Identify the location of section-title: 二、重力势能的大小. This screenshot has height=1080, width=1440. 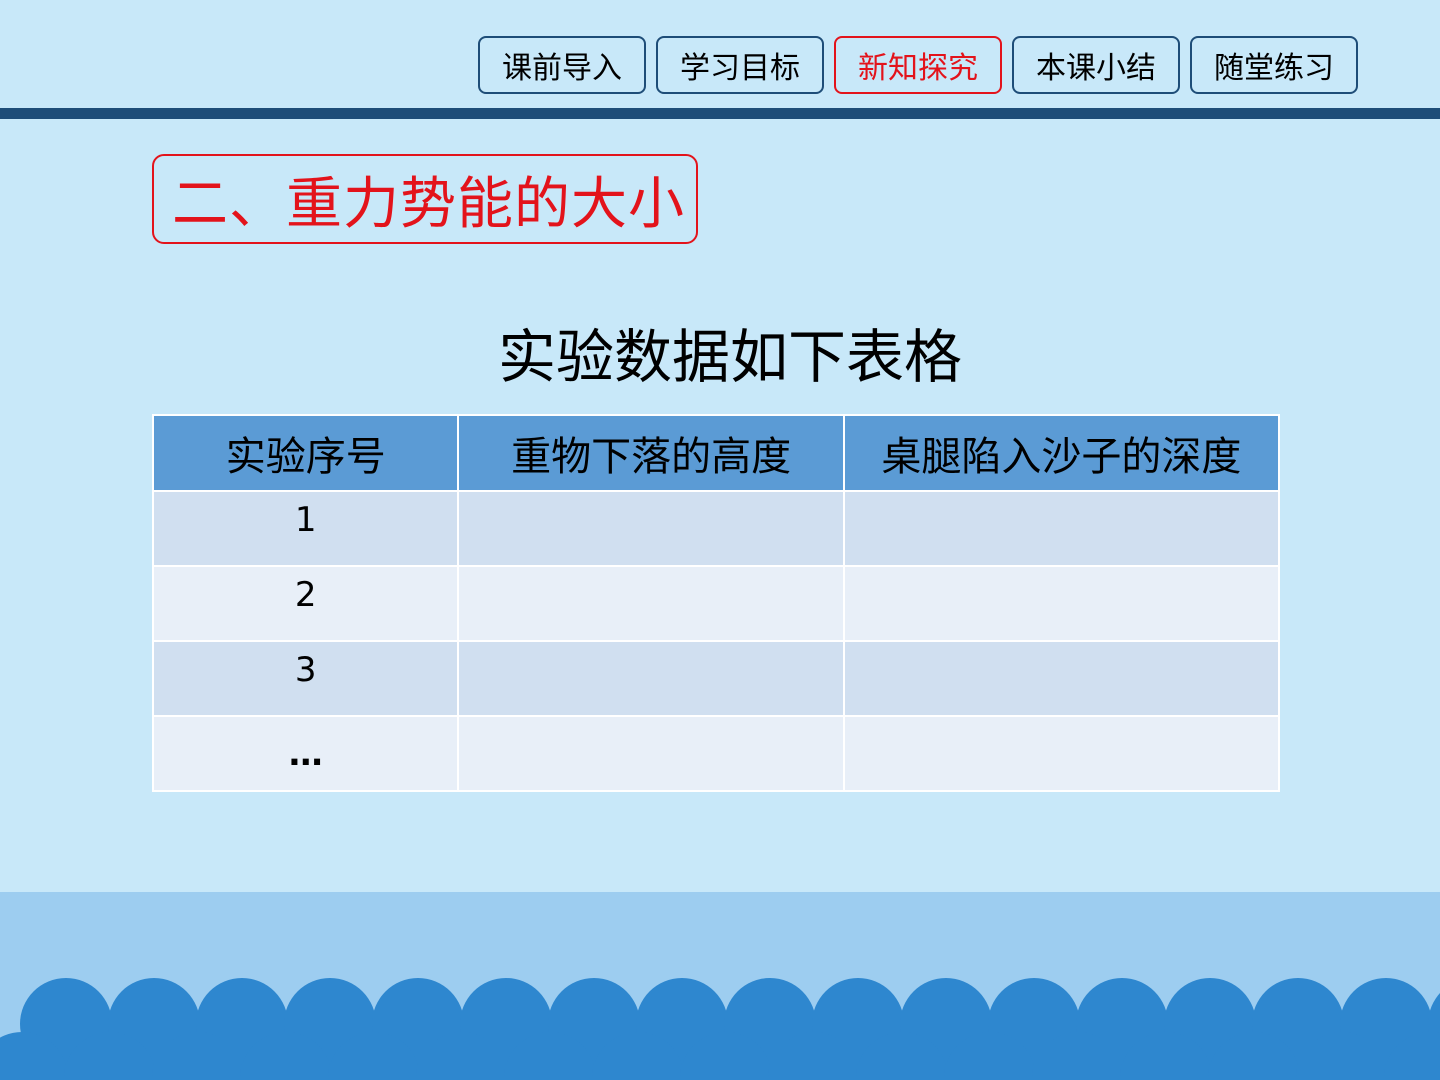
(425, 199).